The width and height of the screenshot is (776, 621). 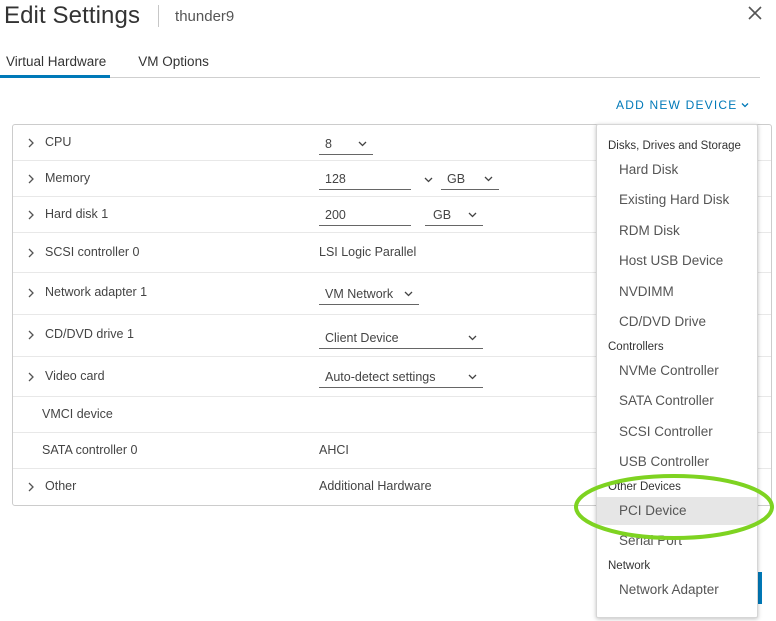 I want to click on tab-vm-options: VM Options, so click(x=173, y=64).